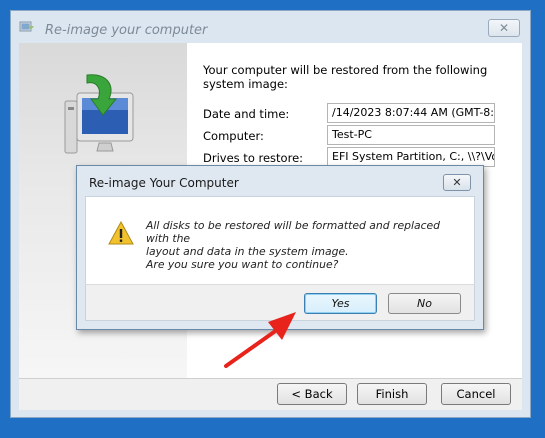 The height and width of the screenshot is (438, 545). Describe the element at coordinates (164, 183) in the screenshot. I see `confirm-dialog-title: Re-image Your Computer` at that location.